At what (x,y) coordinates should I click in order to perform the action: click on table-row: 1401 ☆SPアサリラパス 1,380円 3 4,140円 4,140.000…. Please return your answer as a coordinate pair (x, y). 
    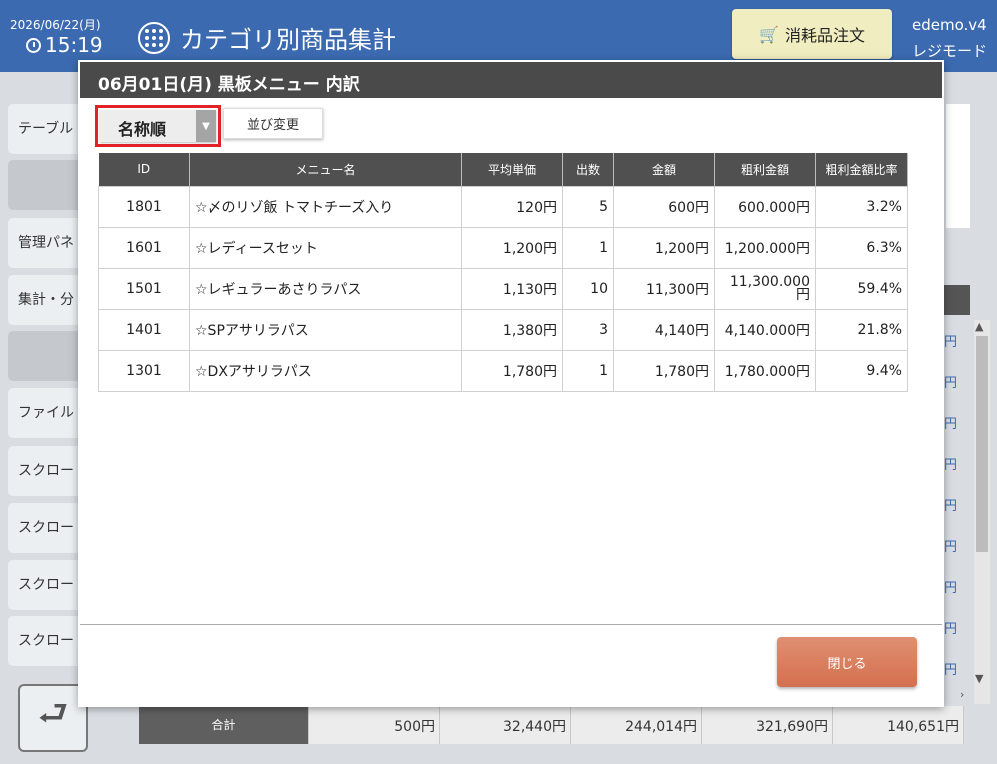
    Looking at the image, I should click on (503, 329).